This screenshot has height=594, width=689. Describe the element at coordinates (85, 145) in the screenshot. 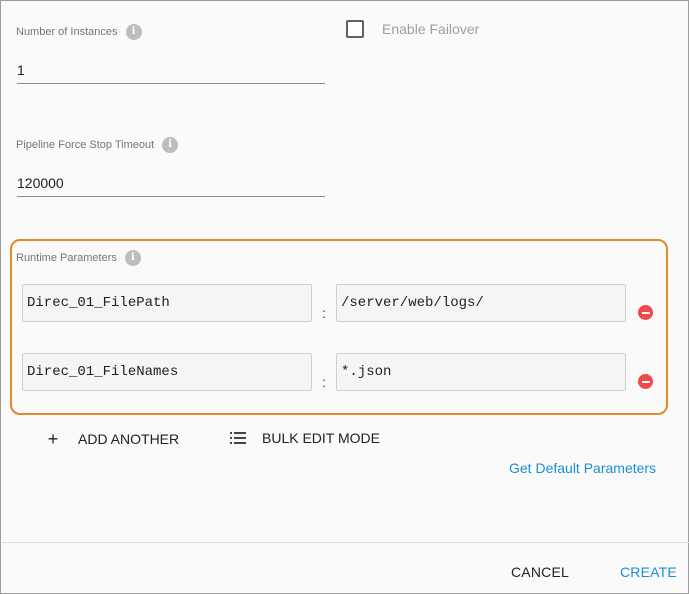

I see `timeout-label: Pipeline Force Stop Timeout` at that location.